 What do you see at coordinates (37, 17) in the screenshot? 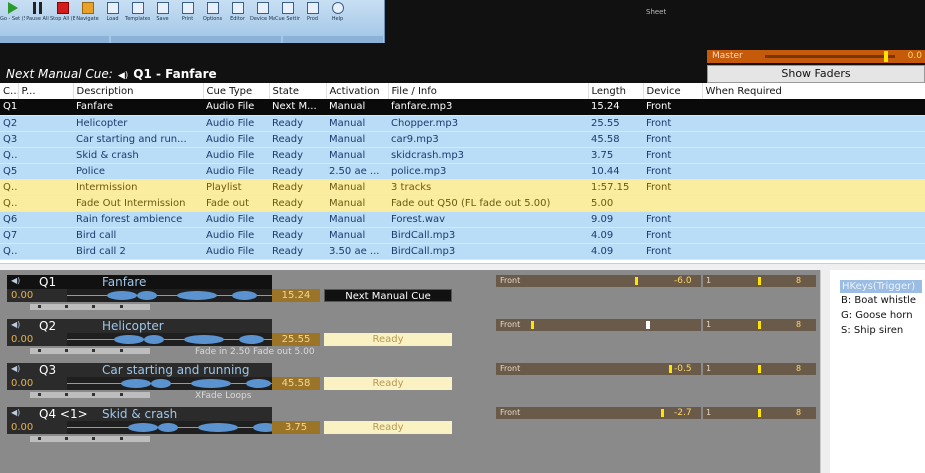
I see `tool-button-1: Pause All` at bounding box center [37, 17].